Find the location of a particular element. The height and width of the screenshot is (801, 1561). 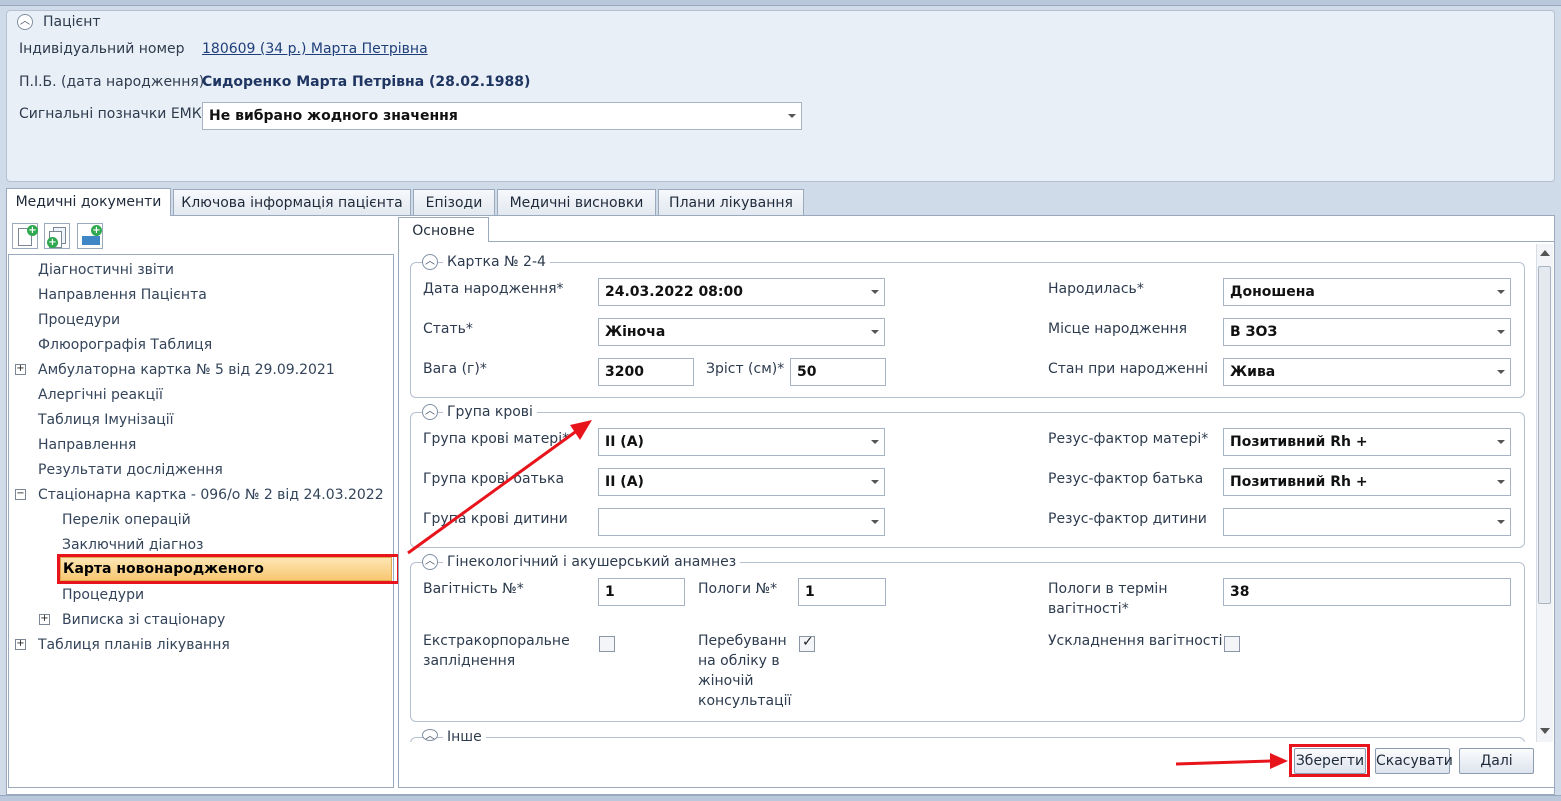

mother-blood-value: II (A) is located at coordinates (624, 442).